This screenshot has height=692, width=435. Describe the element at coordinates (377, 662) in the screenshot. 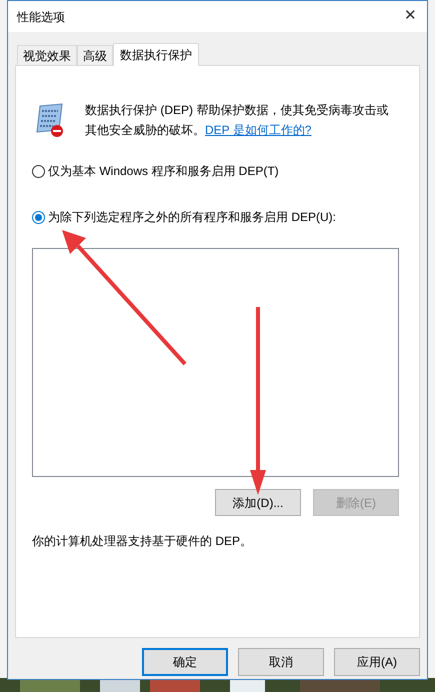

I see `dialog-button: 应用(A)` at that location.